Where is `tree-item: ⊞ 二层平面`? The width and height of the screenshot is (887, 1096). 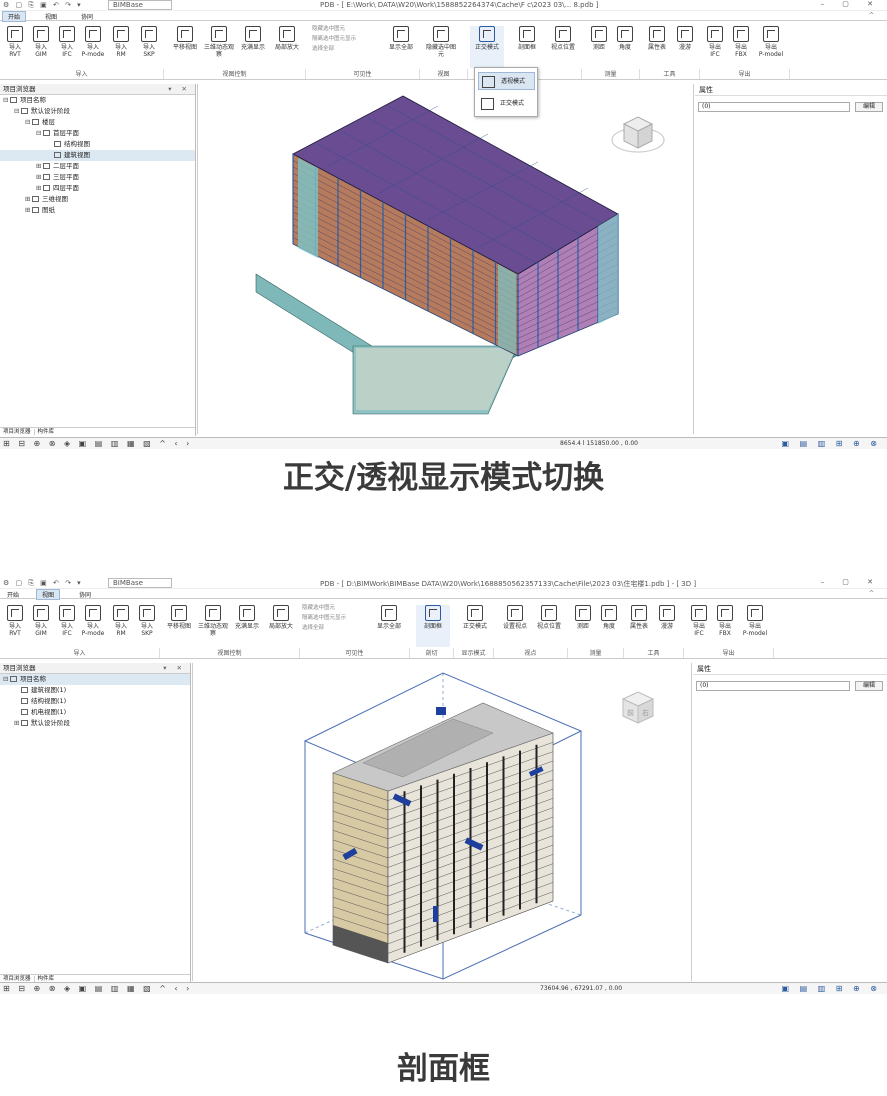 tree-item: ⊞ 二层平面 is located at coordinates (97, 166).